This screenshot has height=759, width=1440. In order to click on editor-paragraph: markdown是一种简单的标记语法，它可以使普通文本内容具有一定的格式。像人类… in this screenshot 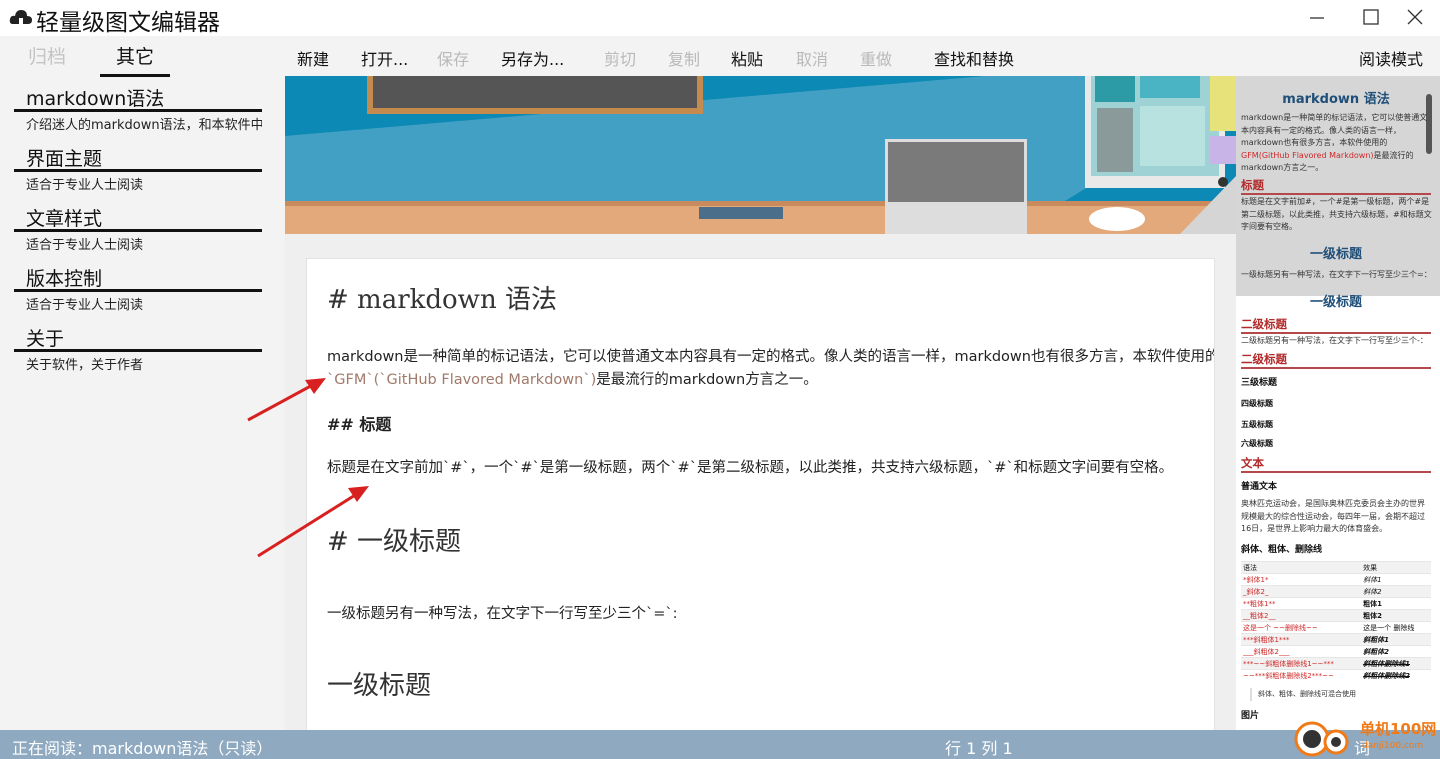, I will do `click(771, 357)`.